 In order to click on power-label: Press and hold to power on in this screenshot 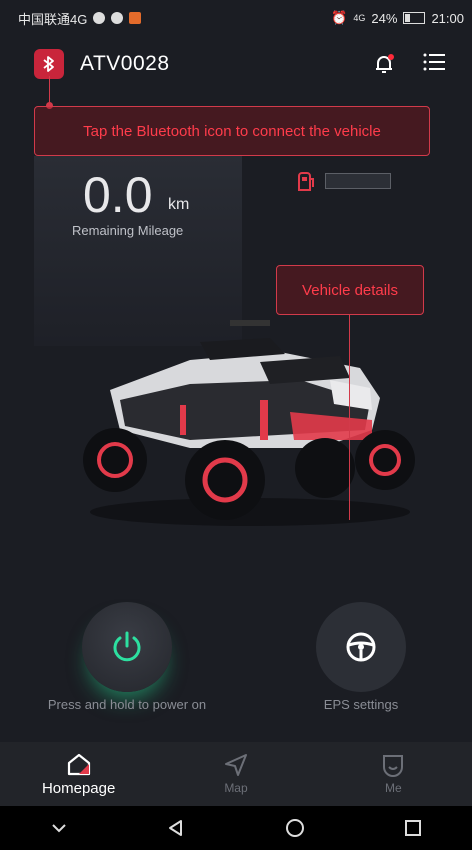, I will do `click(127, 704)`.